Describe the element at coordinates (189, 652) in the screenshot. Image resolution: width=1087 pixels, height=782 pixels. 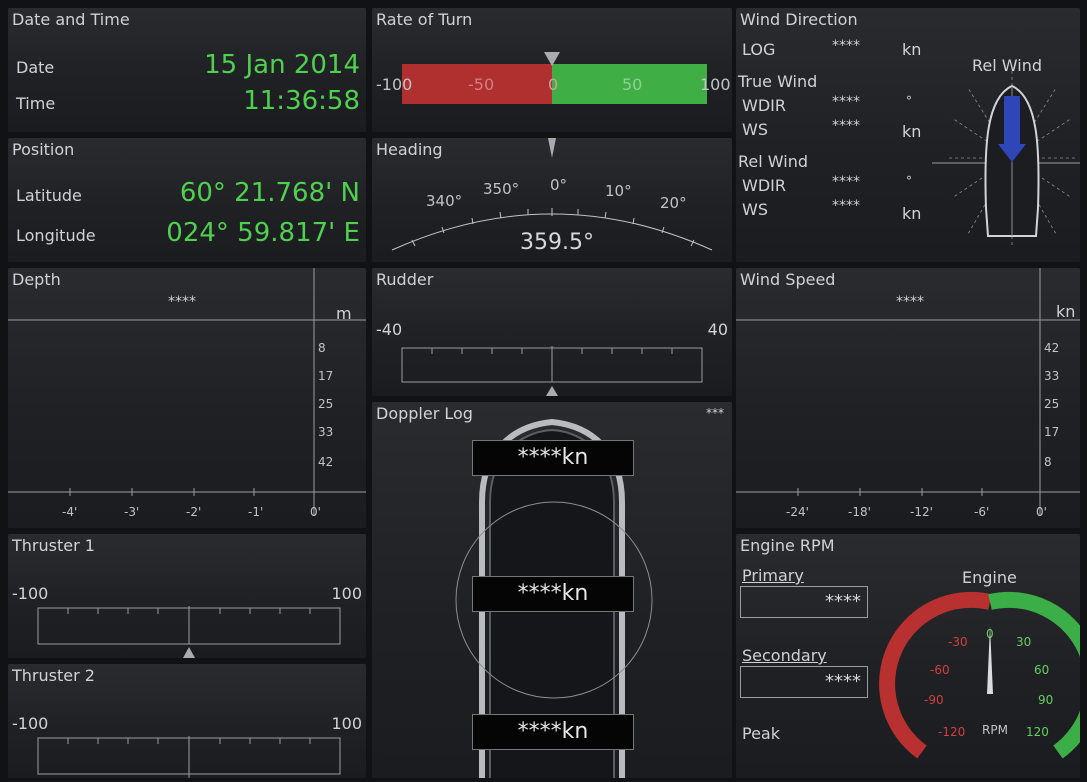
I see `thruster1-pointer-icon` at that location.